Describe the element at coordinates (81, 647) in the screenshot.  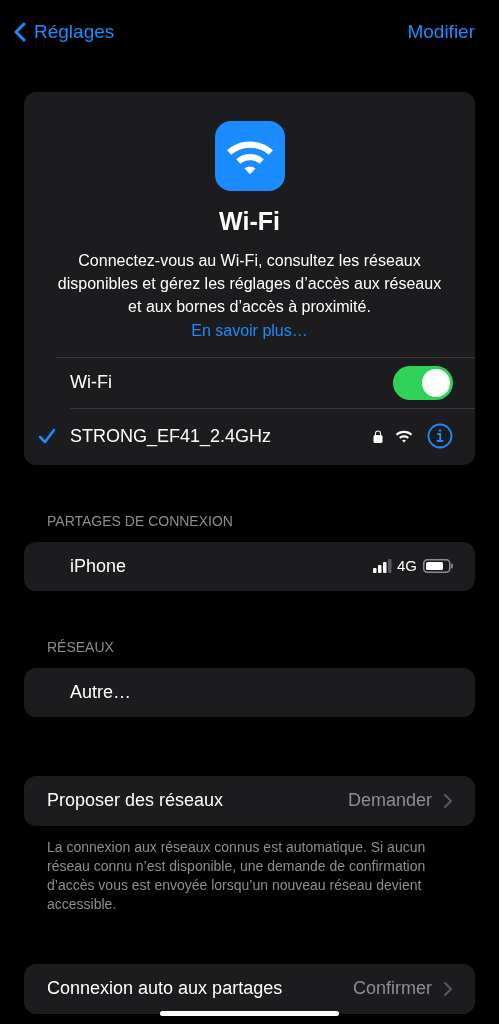
I see `section-header: RÉSEAUX` at that location.